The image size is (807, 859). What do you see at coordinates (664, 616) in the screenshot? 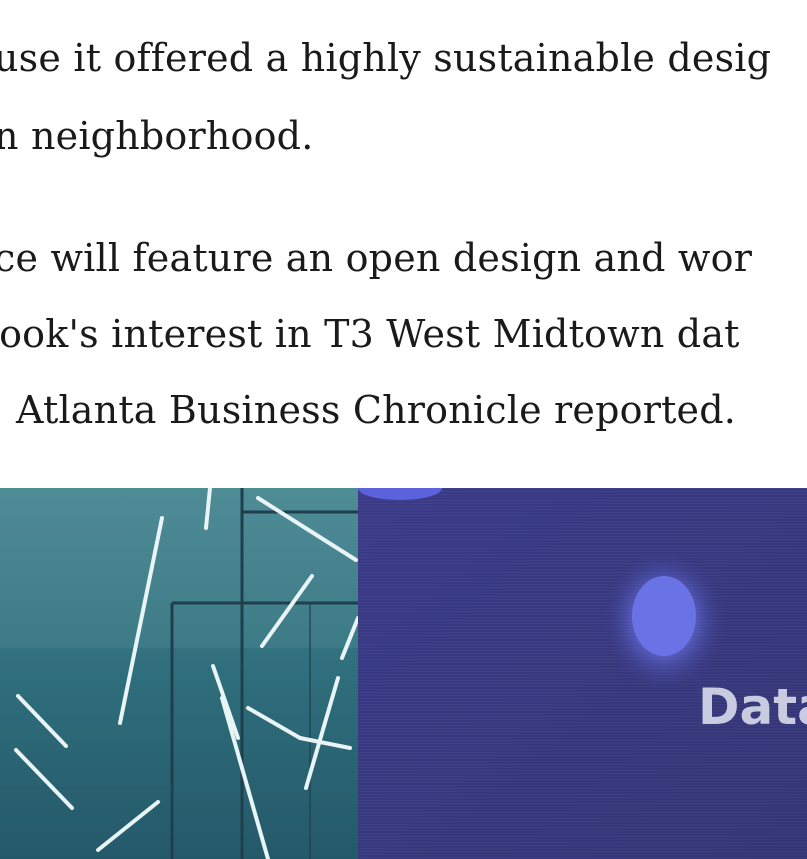
I see `glow-orb` at bounding box center [664, 616].